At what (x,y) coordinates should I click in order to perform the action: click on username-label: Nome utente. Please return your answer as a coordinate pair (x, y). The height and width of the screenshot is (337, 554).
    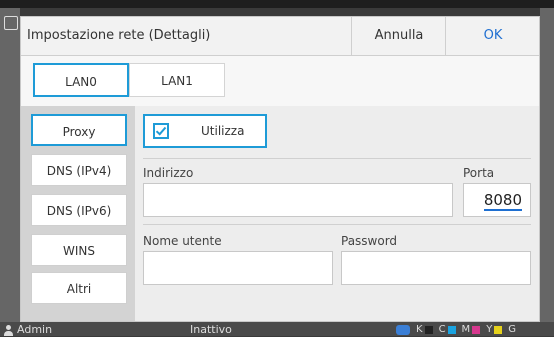
    Looking at the image, I should click on (182, 241).